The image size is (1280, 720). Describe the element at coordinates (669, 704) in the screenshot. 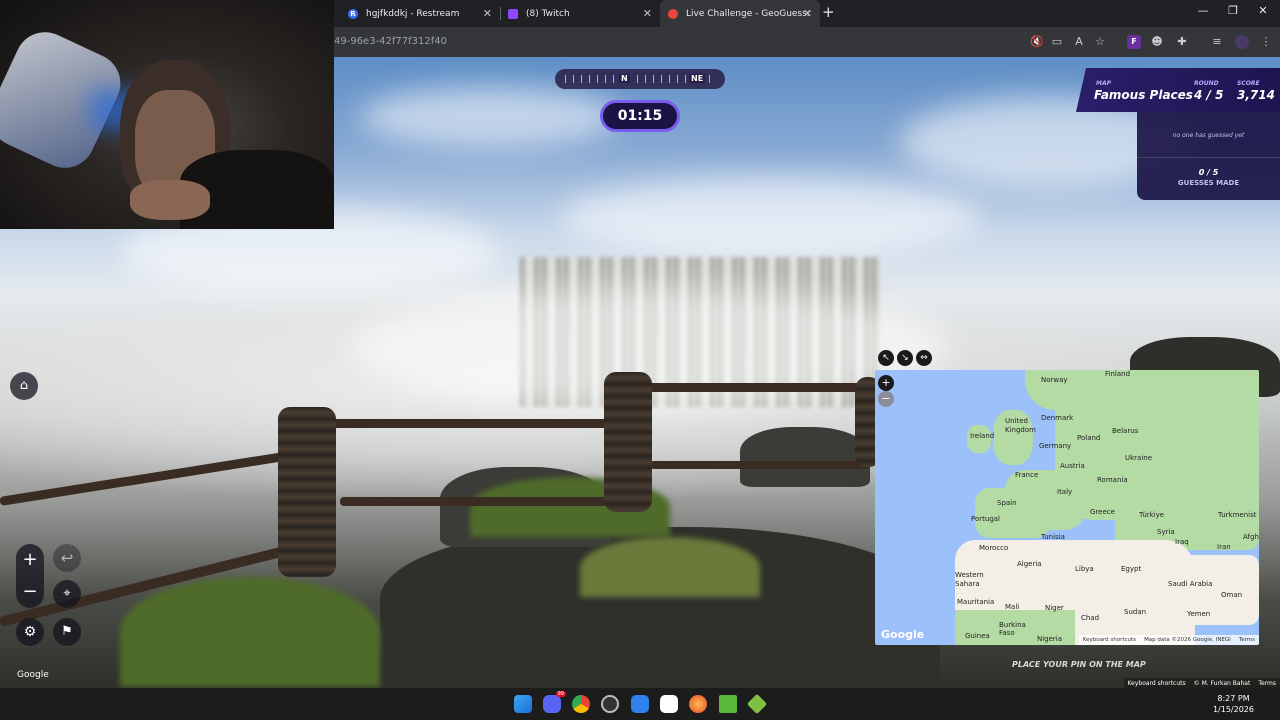

I see `capcut-icon` at that location.